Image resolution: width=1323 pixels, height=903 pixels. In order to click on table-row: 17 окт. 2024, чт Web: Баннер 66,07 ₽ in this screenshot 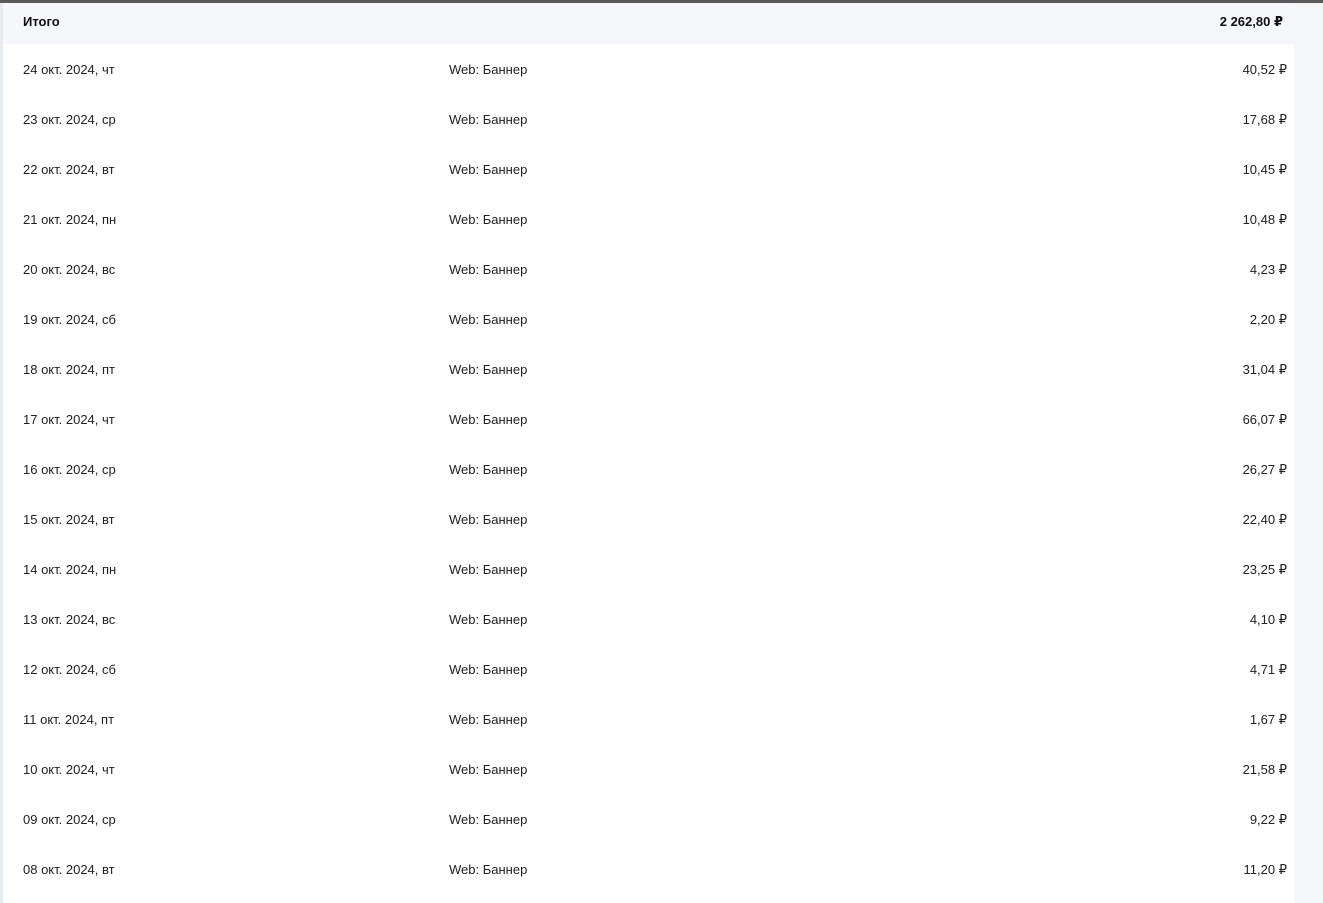, I will do `click(648, 419)`.